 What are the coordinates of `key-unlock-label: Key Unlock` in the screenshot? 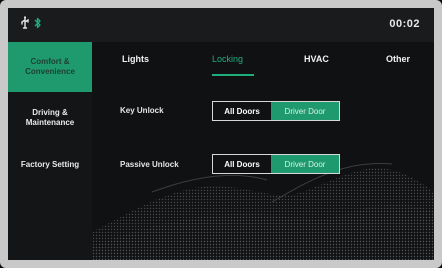 It's located at (142, 110).